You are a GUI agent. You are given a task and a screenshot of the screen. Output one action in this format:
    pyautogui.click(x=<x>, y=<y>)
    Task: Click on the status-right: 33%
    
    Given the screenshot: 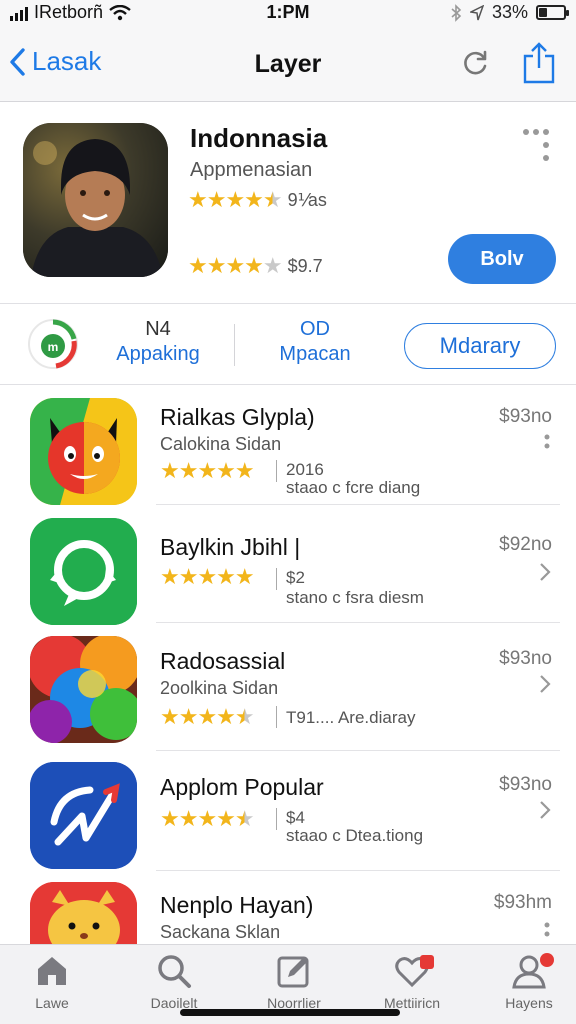 What is the action you would take?
    pyautogui.click(x=509, y=12)
    